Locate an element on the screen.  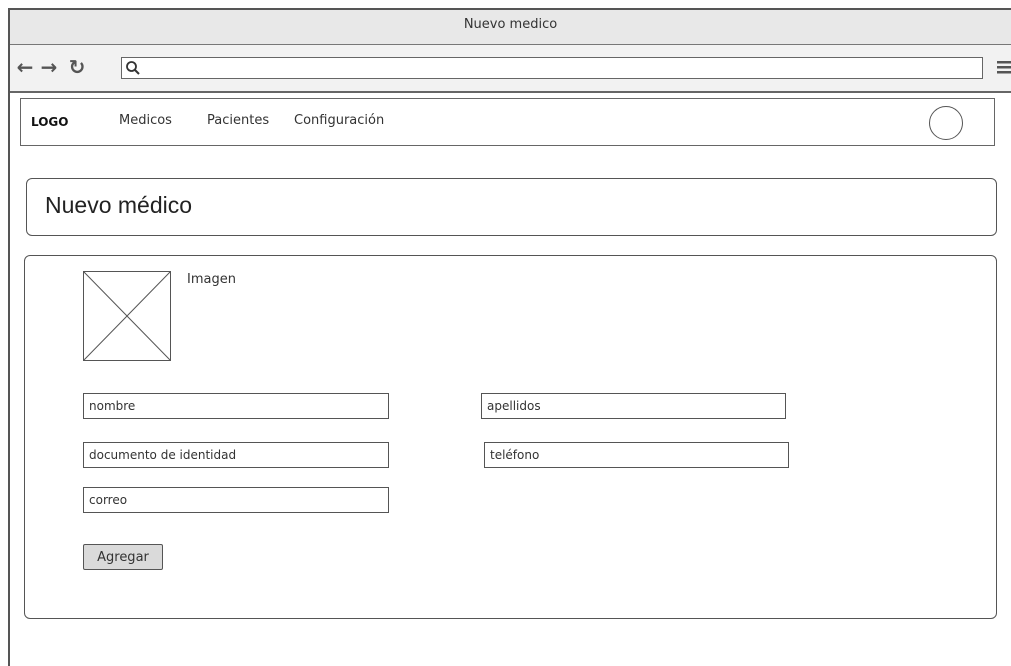
logo: LOGO is located at coordinates (49, 122).